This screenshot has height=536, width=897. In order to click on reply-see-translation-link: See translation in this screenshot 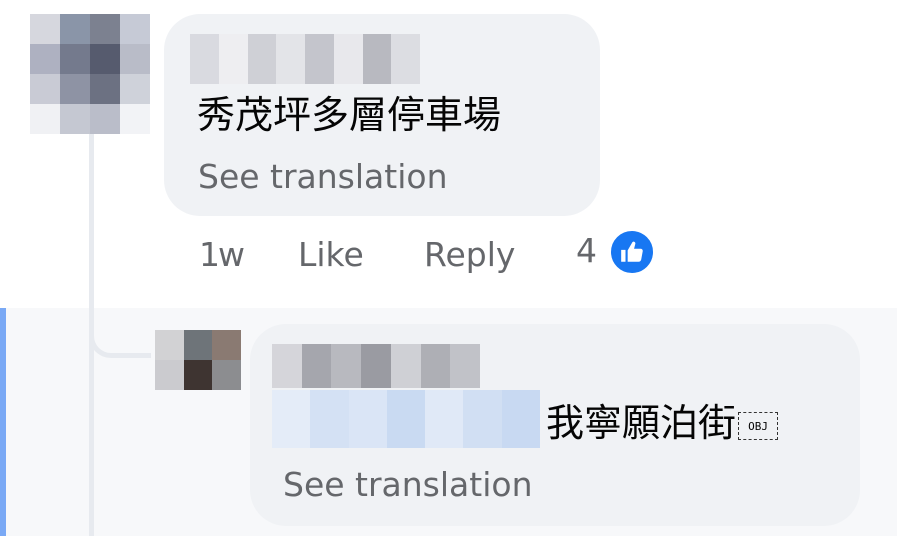, I will do `click(407, 484)`.